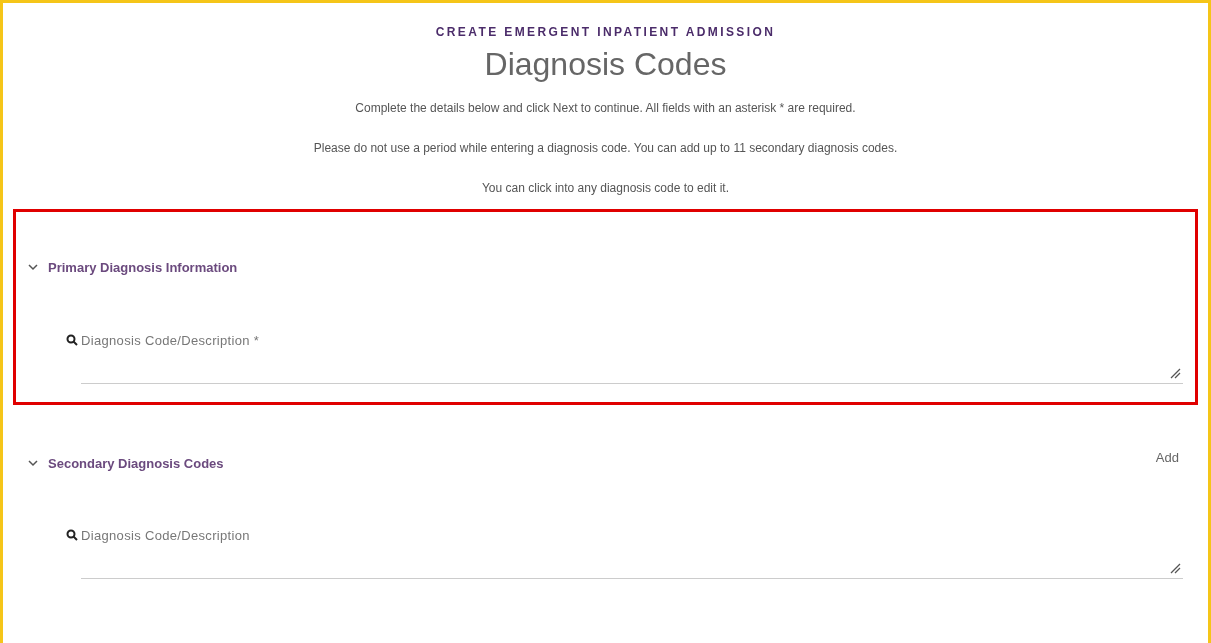  Describe the element at coordinates (605, 32) in the screenshot. I see `eyebrow-title: CREATE EMERGENT INPATIENT ADMISSION` at that location.